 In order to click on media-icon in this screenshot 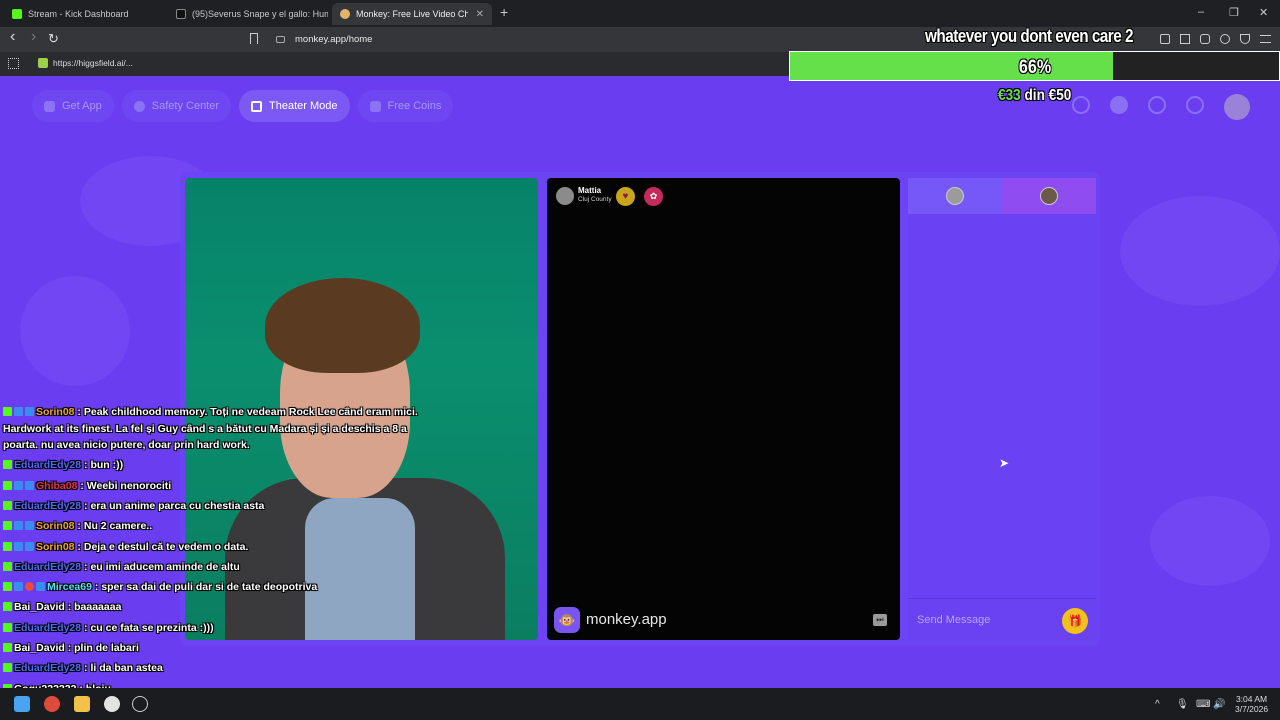, I will do `click(1165, 39)`.